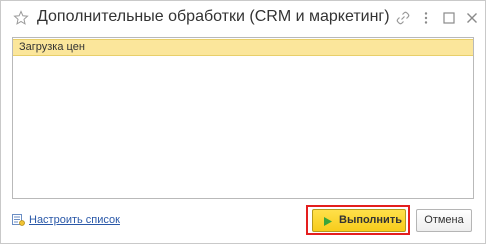 This screenshot has height=244, width=486. I want to click on close-icon, so click(472, 18).